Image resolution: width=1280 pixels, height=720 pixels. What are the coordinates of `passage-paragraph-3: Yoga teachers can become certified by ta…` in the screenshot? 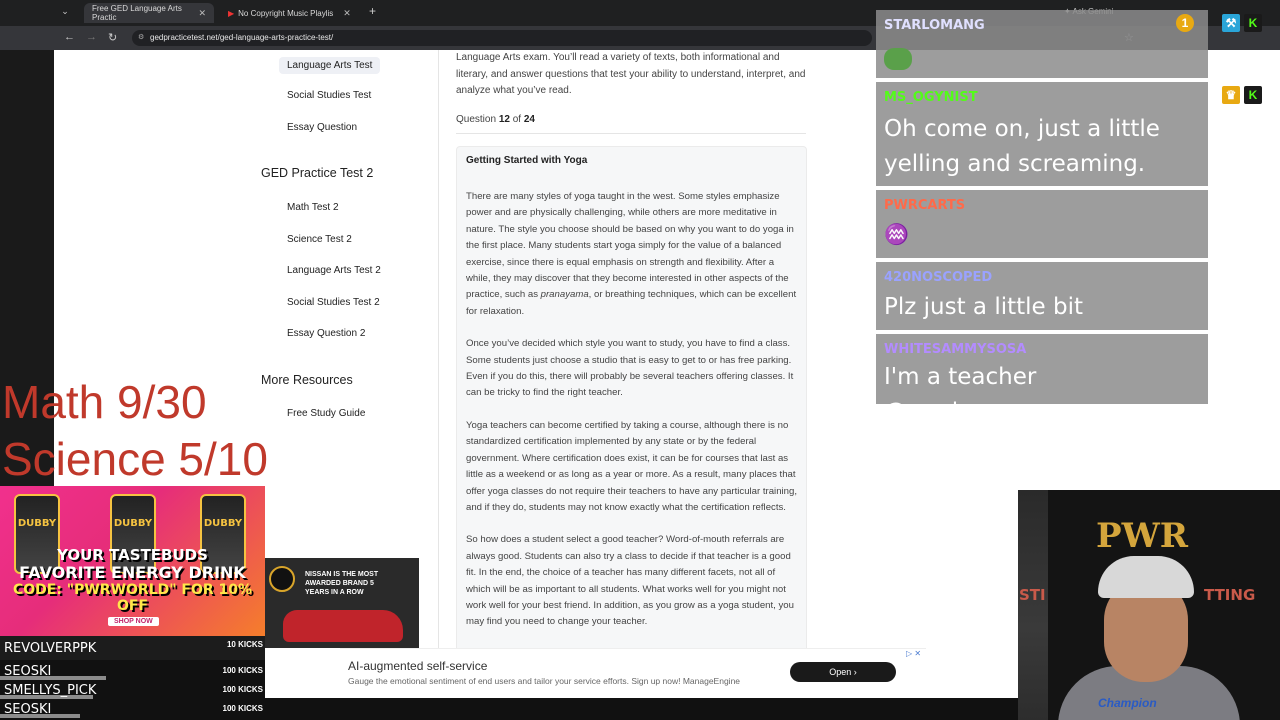 It's located at (631, 466).